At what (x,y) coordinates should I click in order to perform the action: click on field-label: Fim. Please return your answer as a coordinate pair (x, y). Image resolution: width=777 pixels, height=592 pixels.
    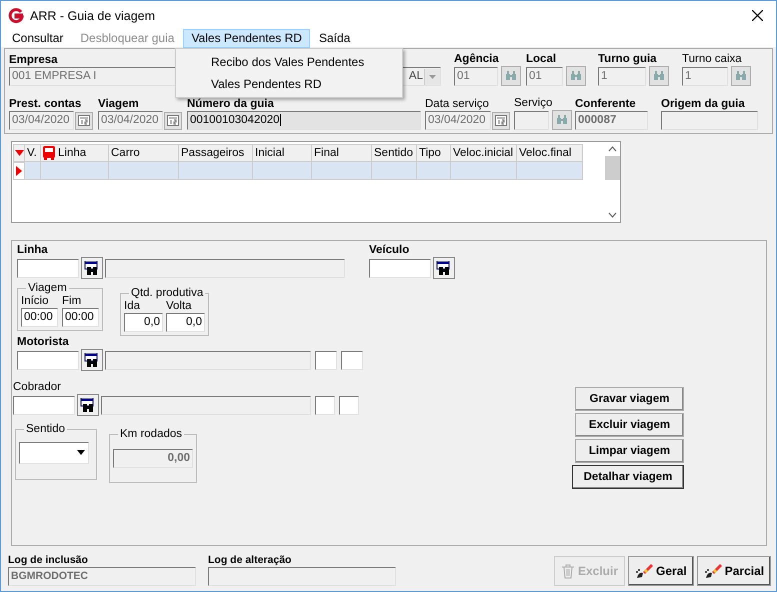
    Looking at the image, I should click on (72, 301).